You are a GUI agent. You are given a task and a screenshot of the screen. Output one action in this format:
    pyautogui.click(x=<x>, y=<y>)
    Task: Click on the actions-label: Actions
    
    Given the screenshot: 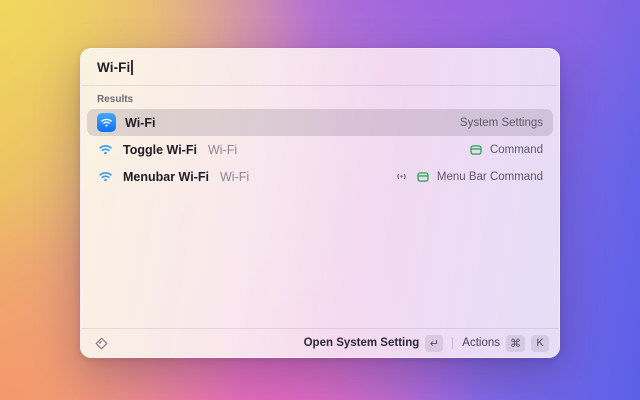 What is the action you would take?
    pyautogui.click(x=481, y=343)
    